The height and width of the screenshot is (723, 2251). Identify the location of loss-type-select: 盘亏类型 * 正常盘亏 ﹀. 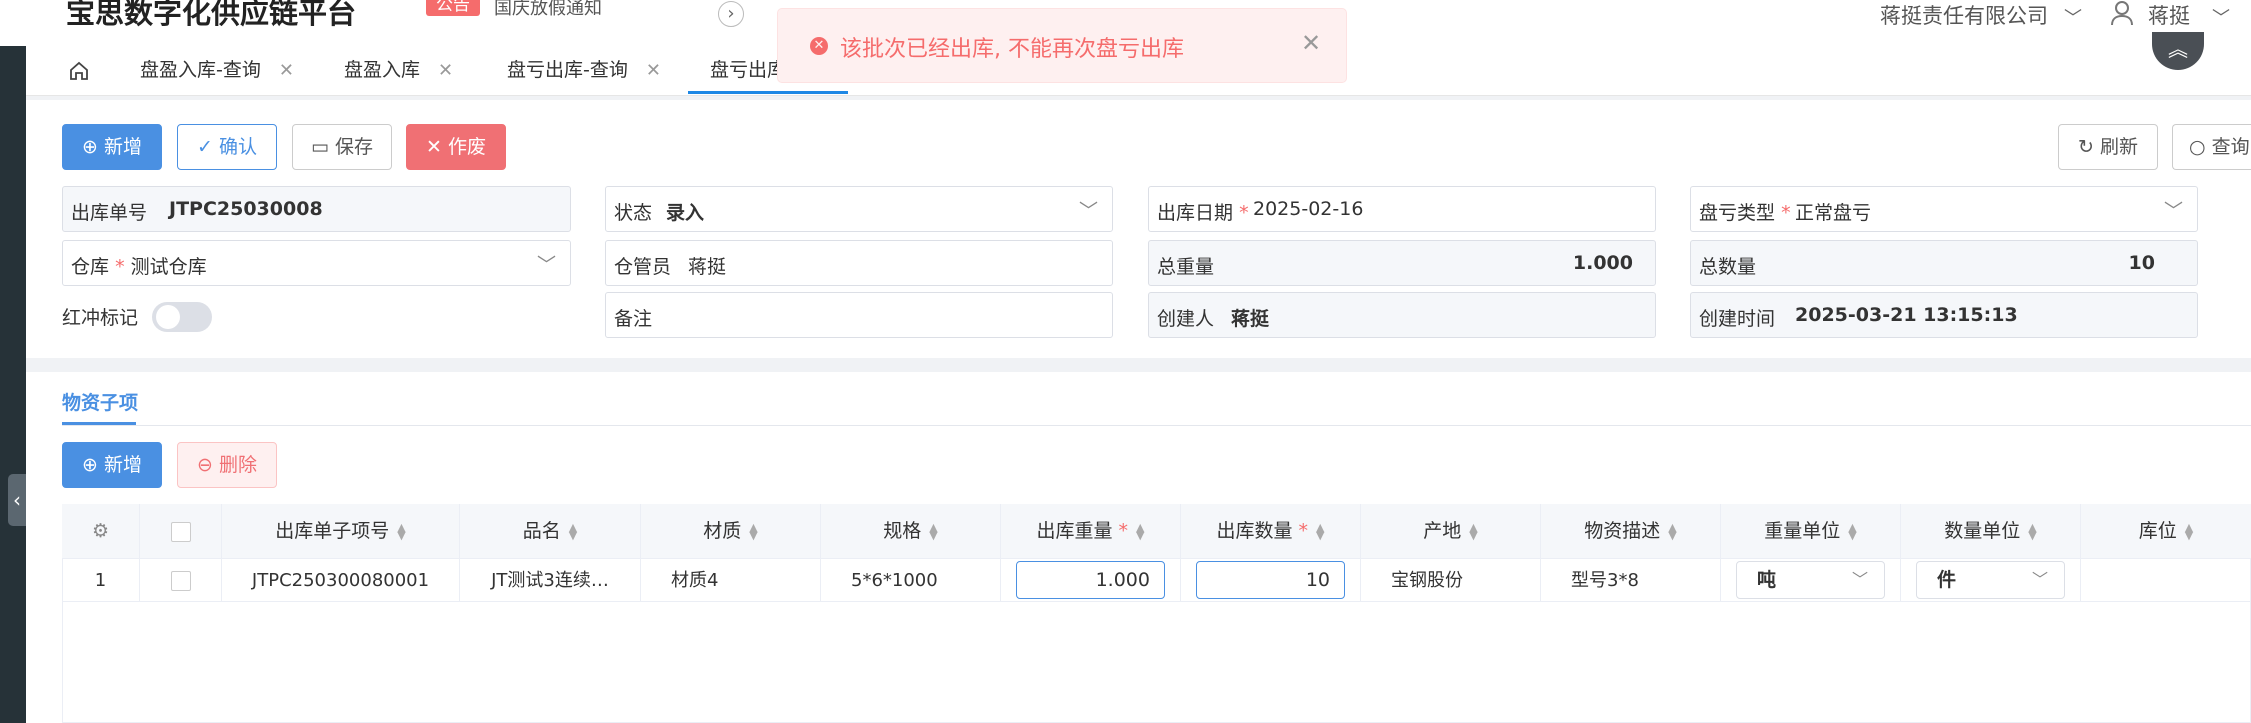
(1944, 209).